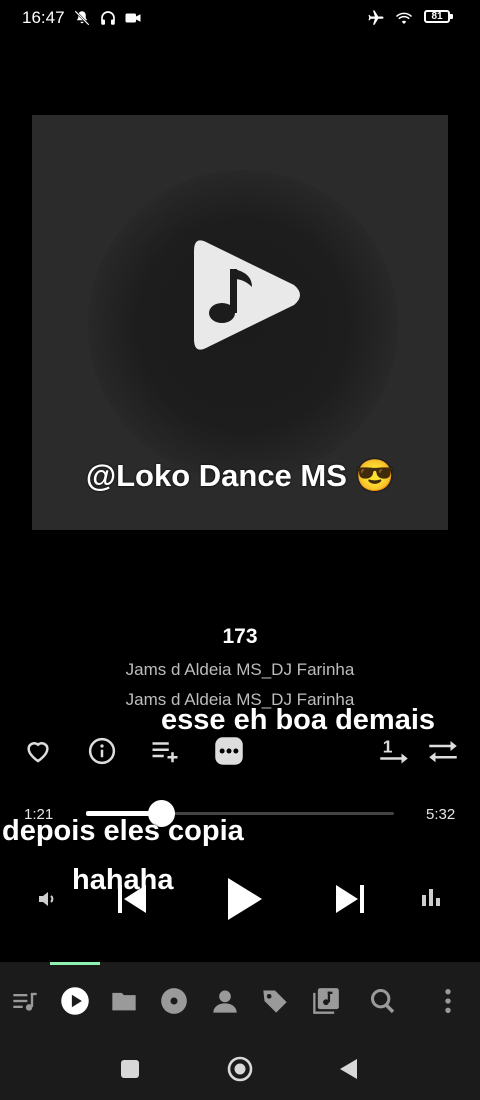  Describe the element at coordinates (75, 1001) in the screenshot. I see `now-playing-icon` at that location.